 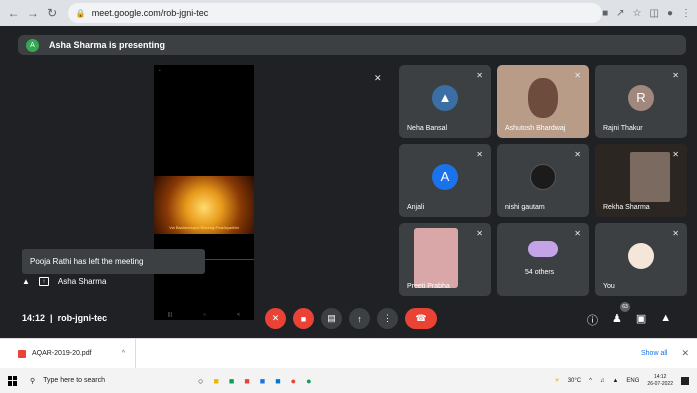 I want to click on downloads-bar: AQAR-2019-20.pdf ^ Show all ✕, so click(x=348, y=353).